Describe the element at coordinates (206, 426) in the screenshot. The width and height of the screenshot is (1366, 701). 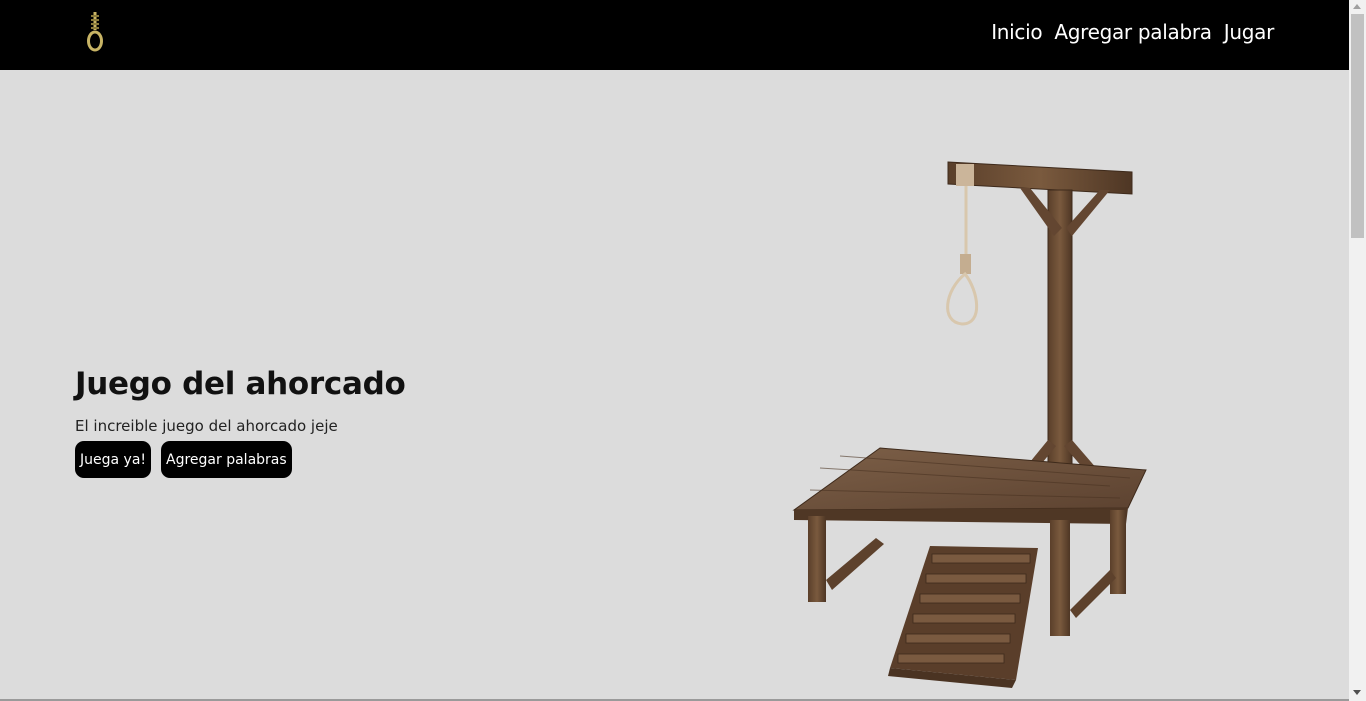
I see `hero-subtitle: El increible juego del ahorcado jeje` at that location.